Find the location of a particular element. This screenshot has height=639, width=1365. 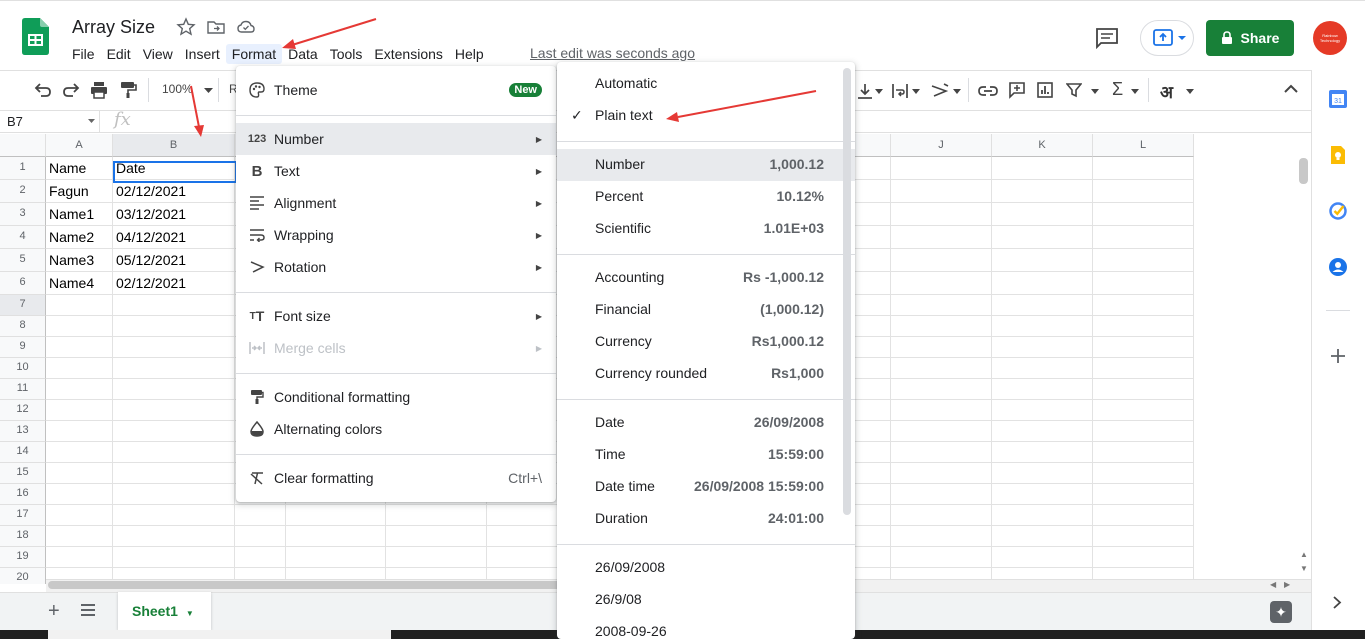

menu-item-conditional-formatting: Conditional formatting is located at coordinates (396, 397).